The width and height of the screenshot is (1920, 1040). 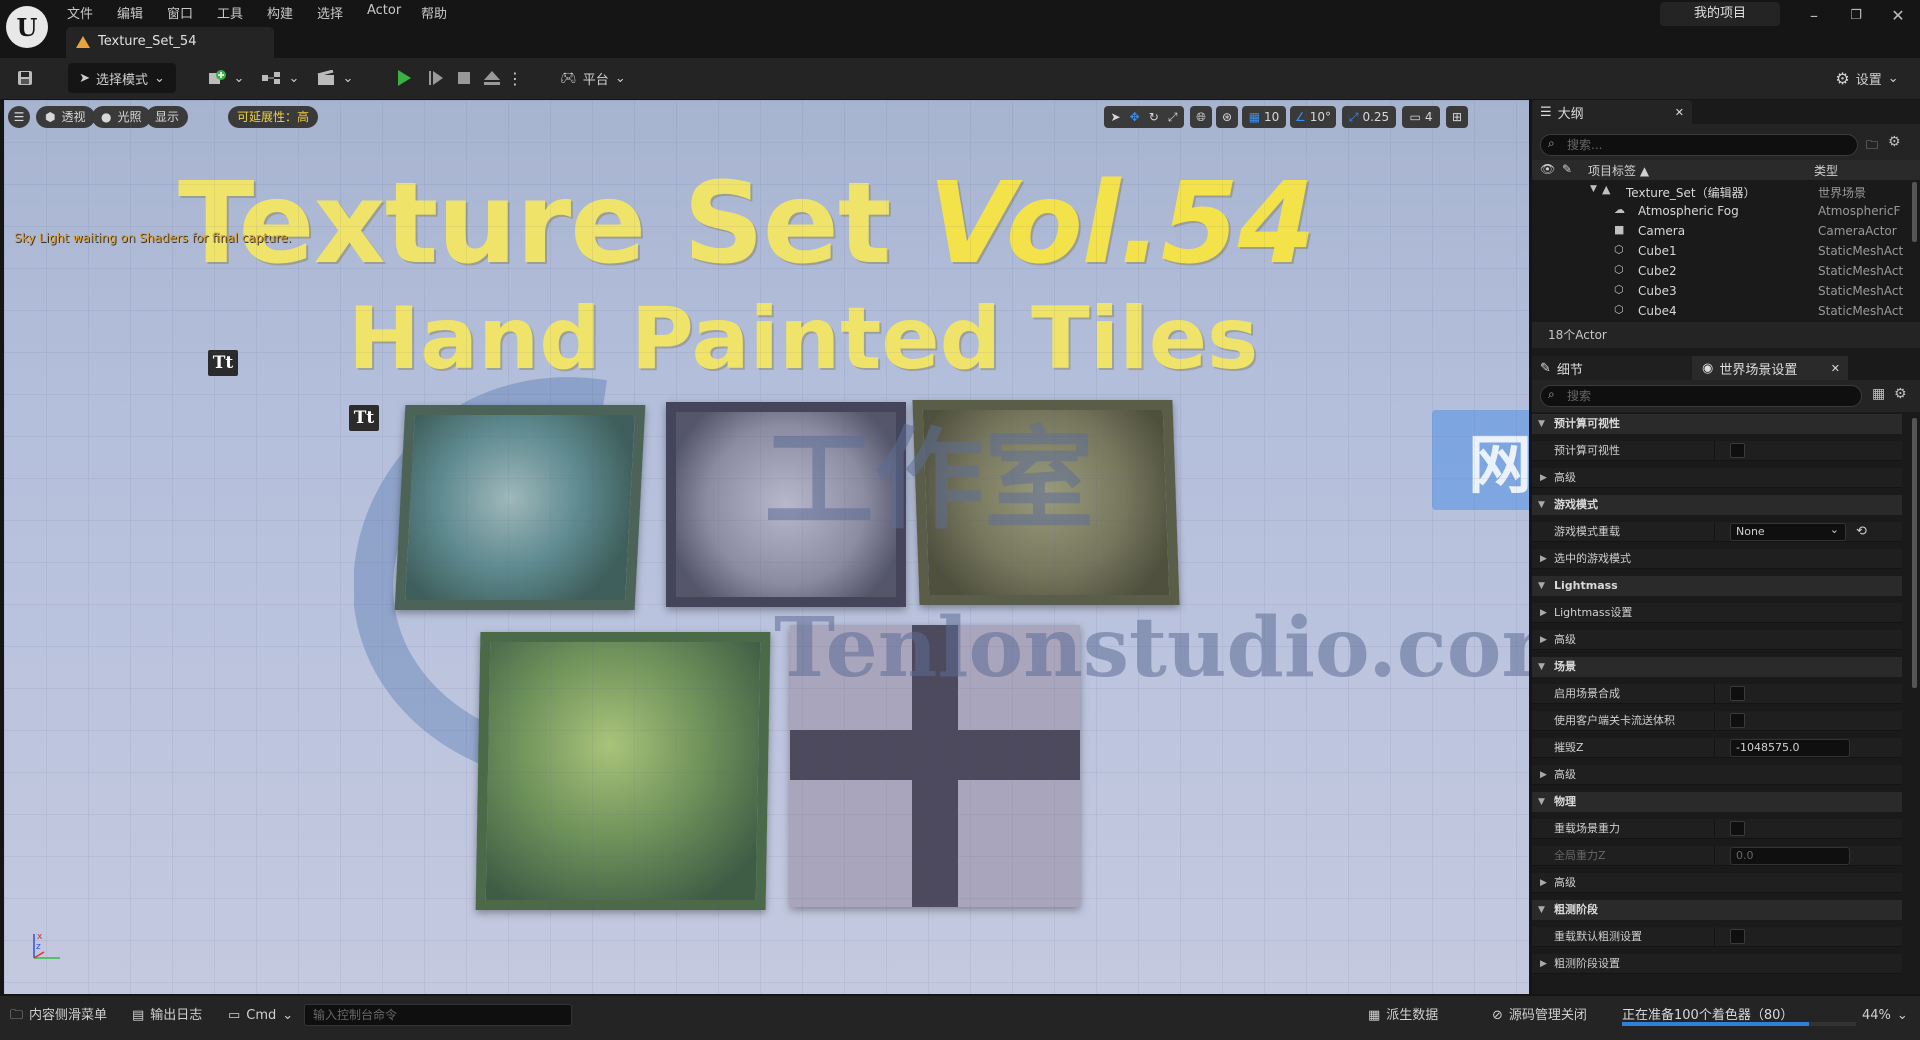 What do you see at coordinates (1717, 964) in the screenshot?
I see `details-subcategory: ▶ 粗测阶段设置` at bounding box center [1717, 964].